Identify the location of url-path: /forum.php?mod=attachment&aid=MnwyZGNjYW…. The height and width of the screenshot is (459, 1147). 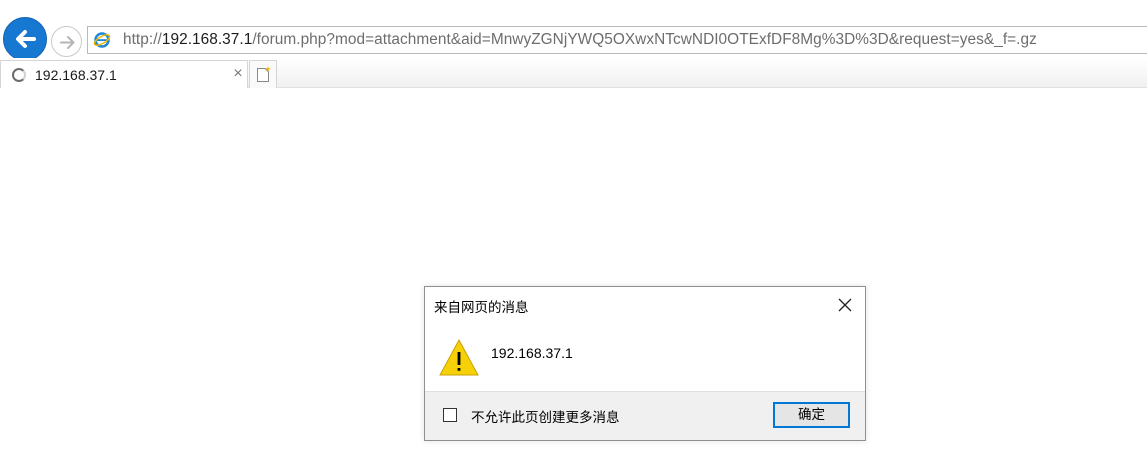
(644, 39).